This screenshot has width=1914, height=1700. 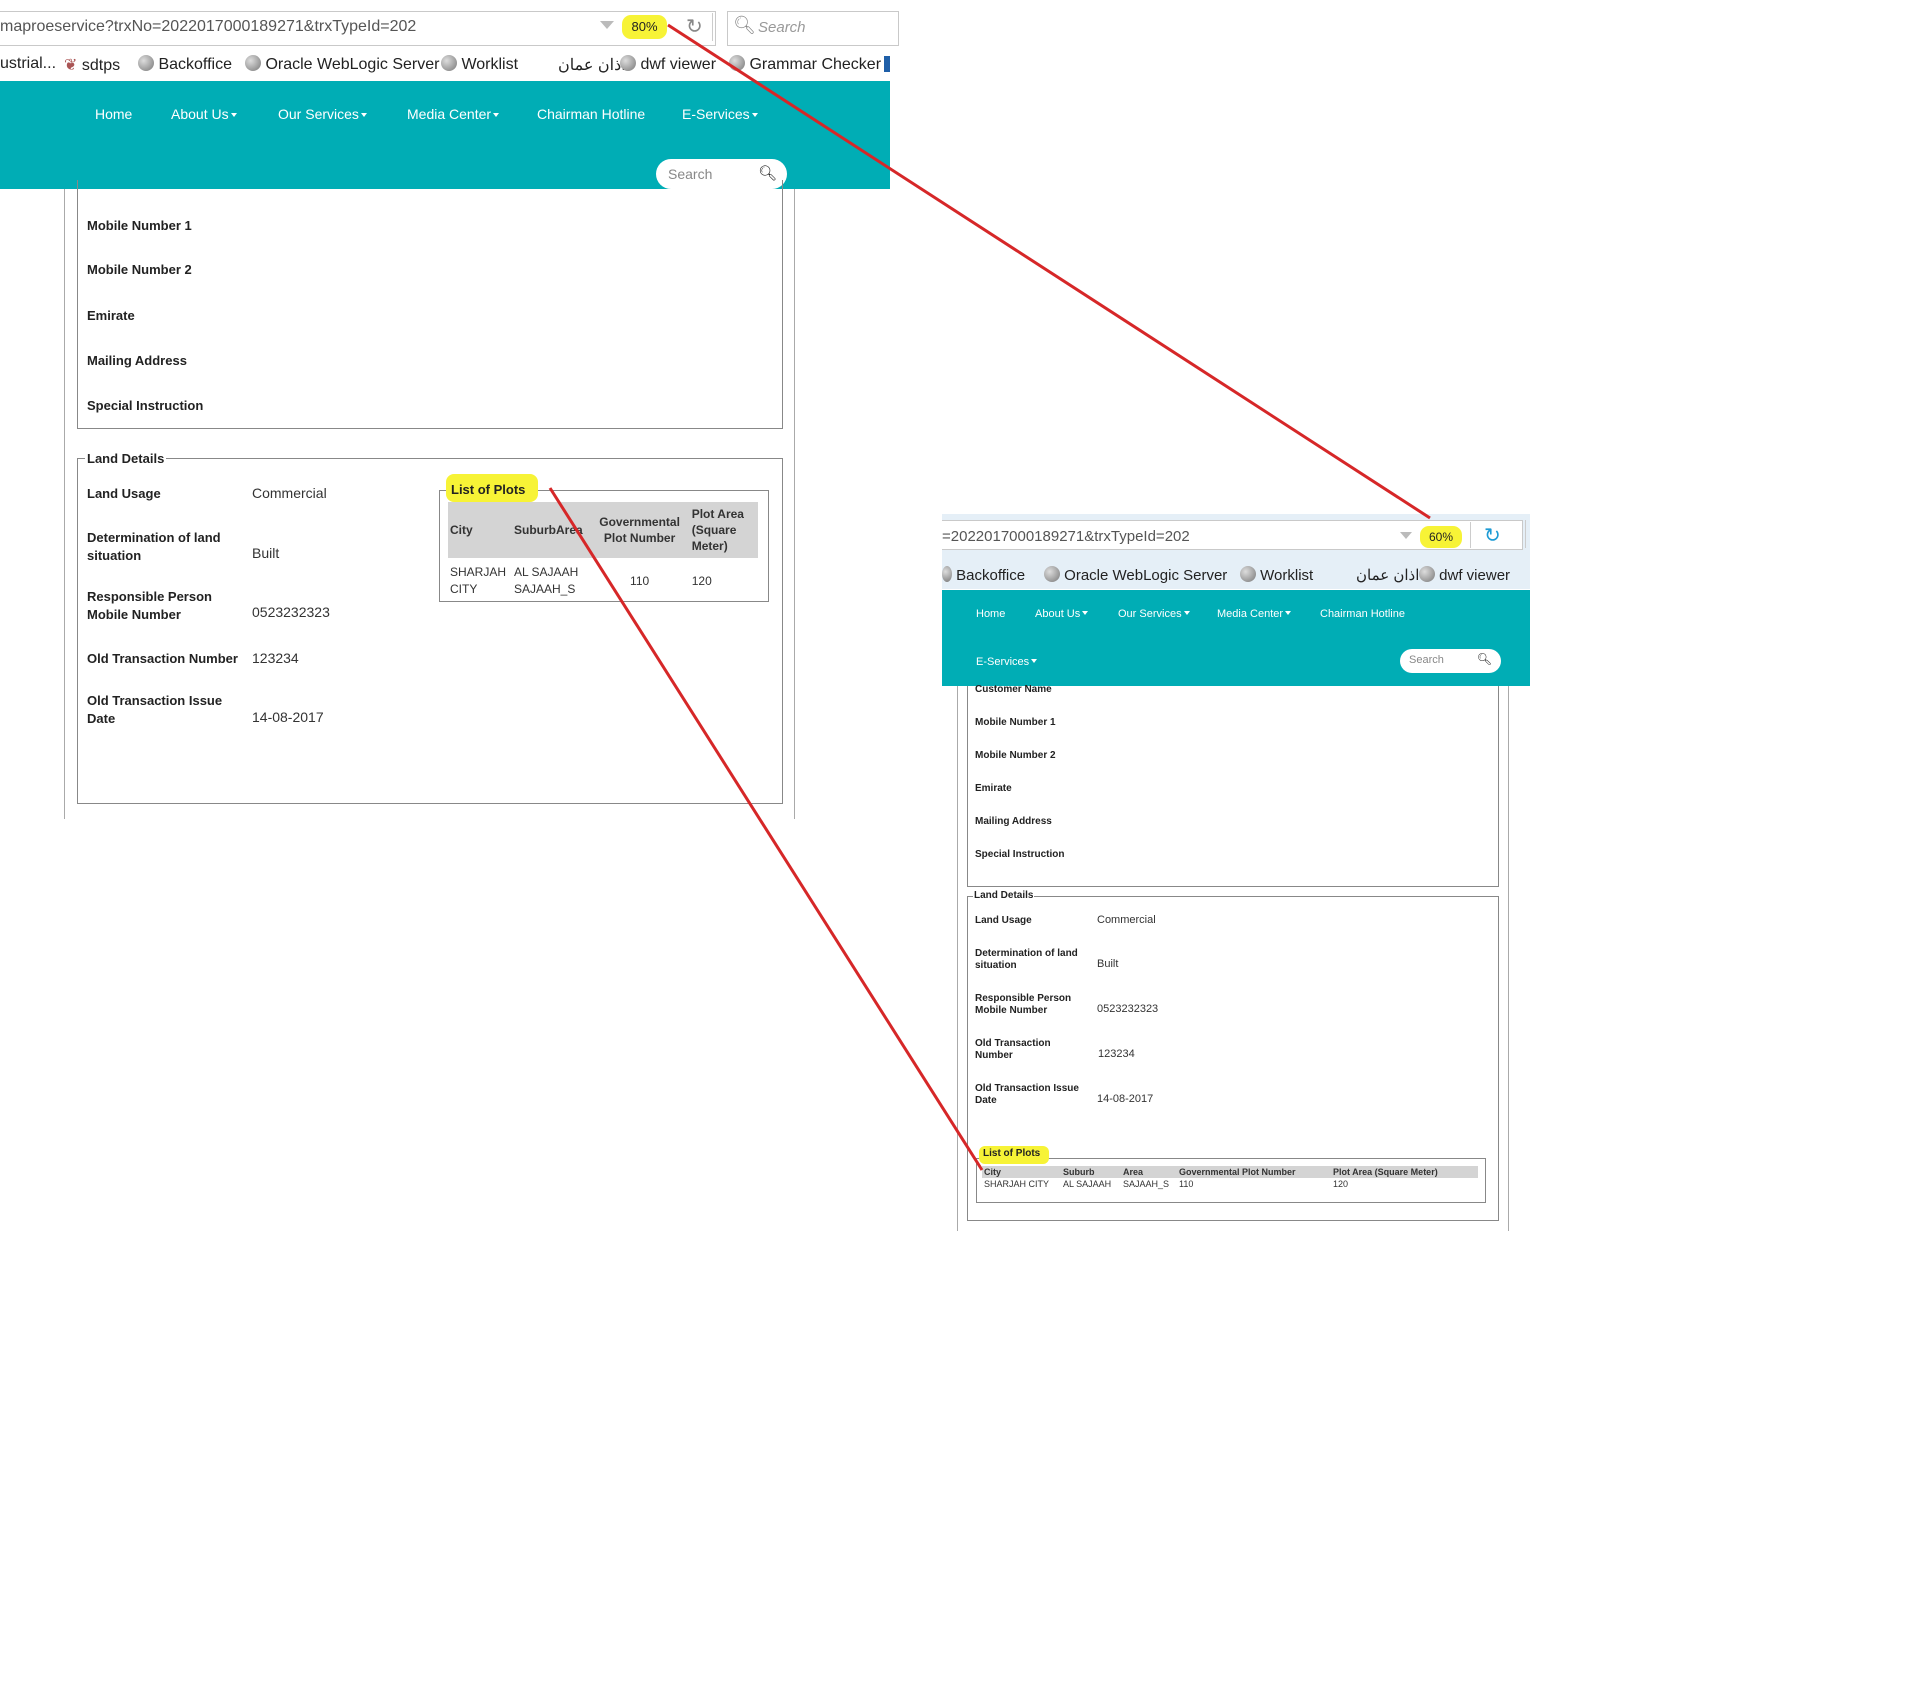 I want to click on annotation-line-zoom, so click(x=1049, y=271).